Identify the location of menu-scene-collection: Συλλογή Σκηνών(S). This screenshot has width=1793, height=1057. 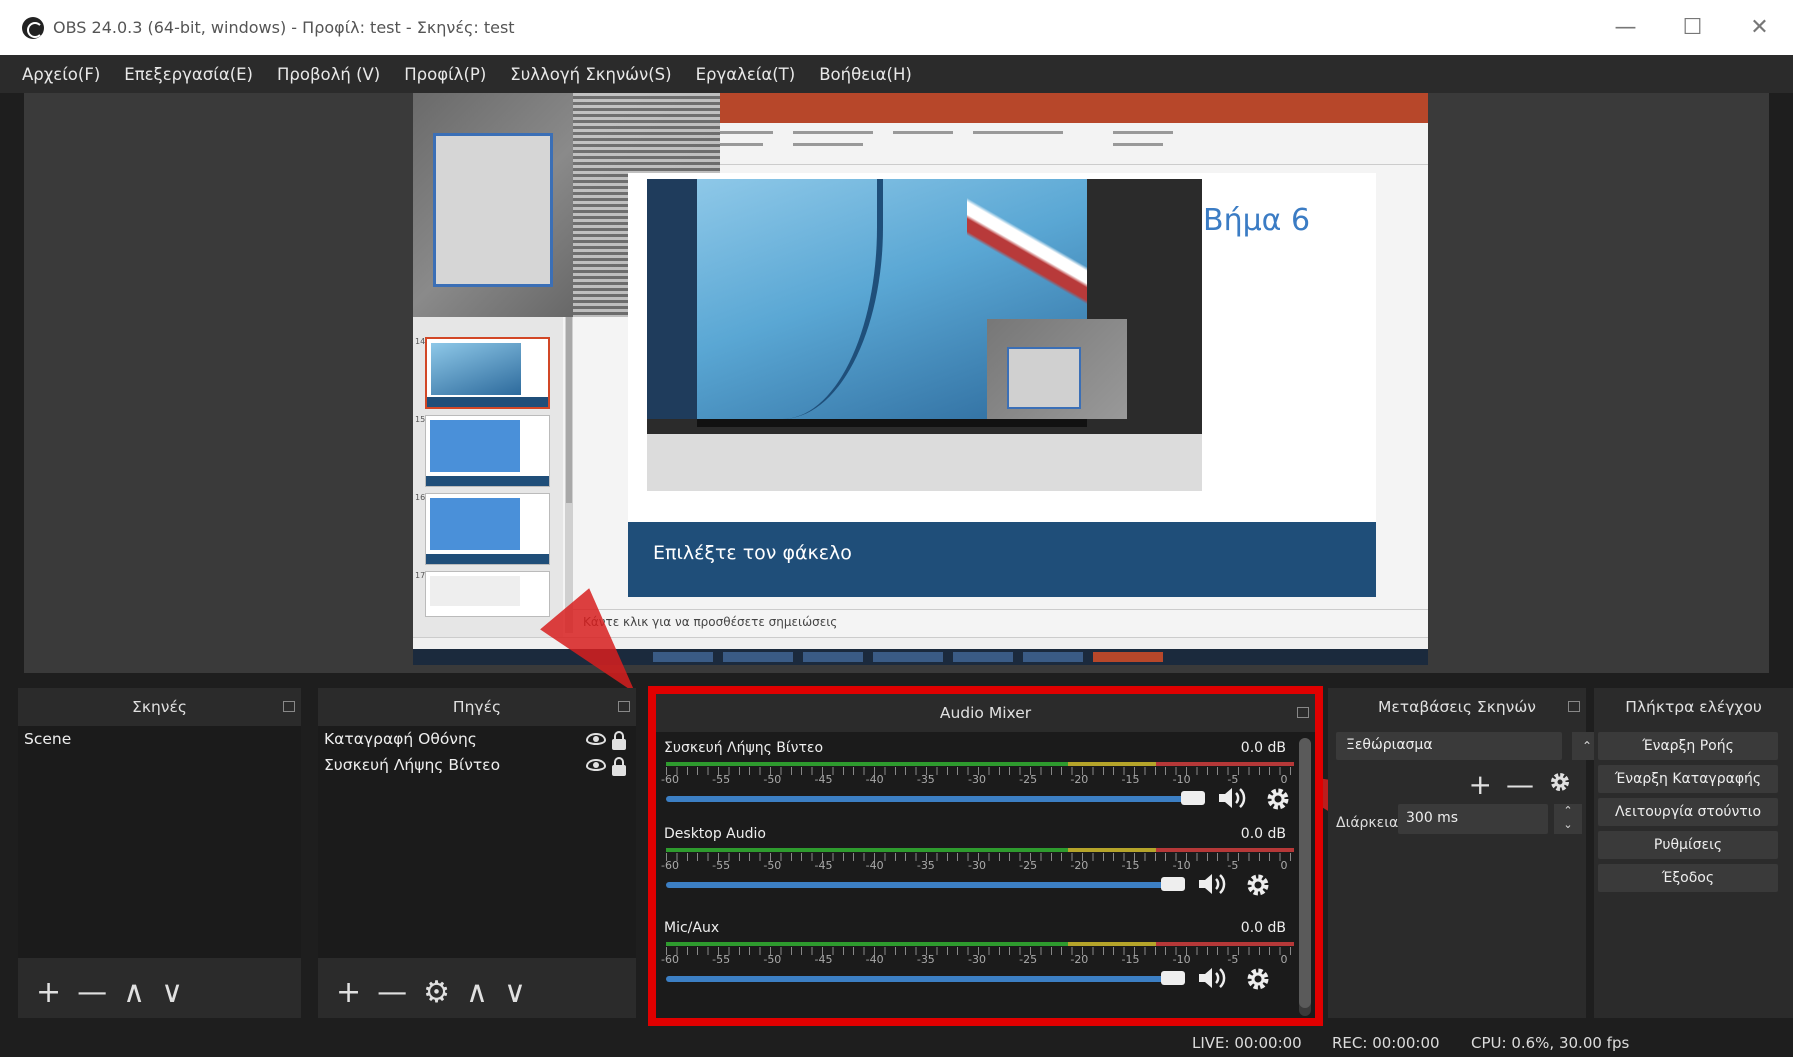
(590, 74).